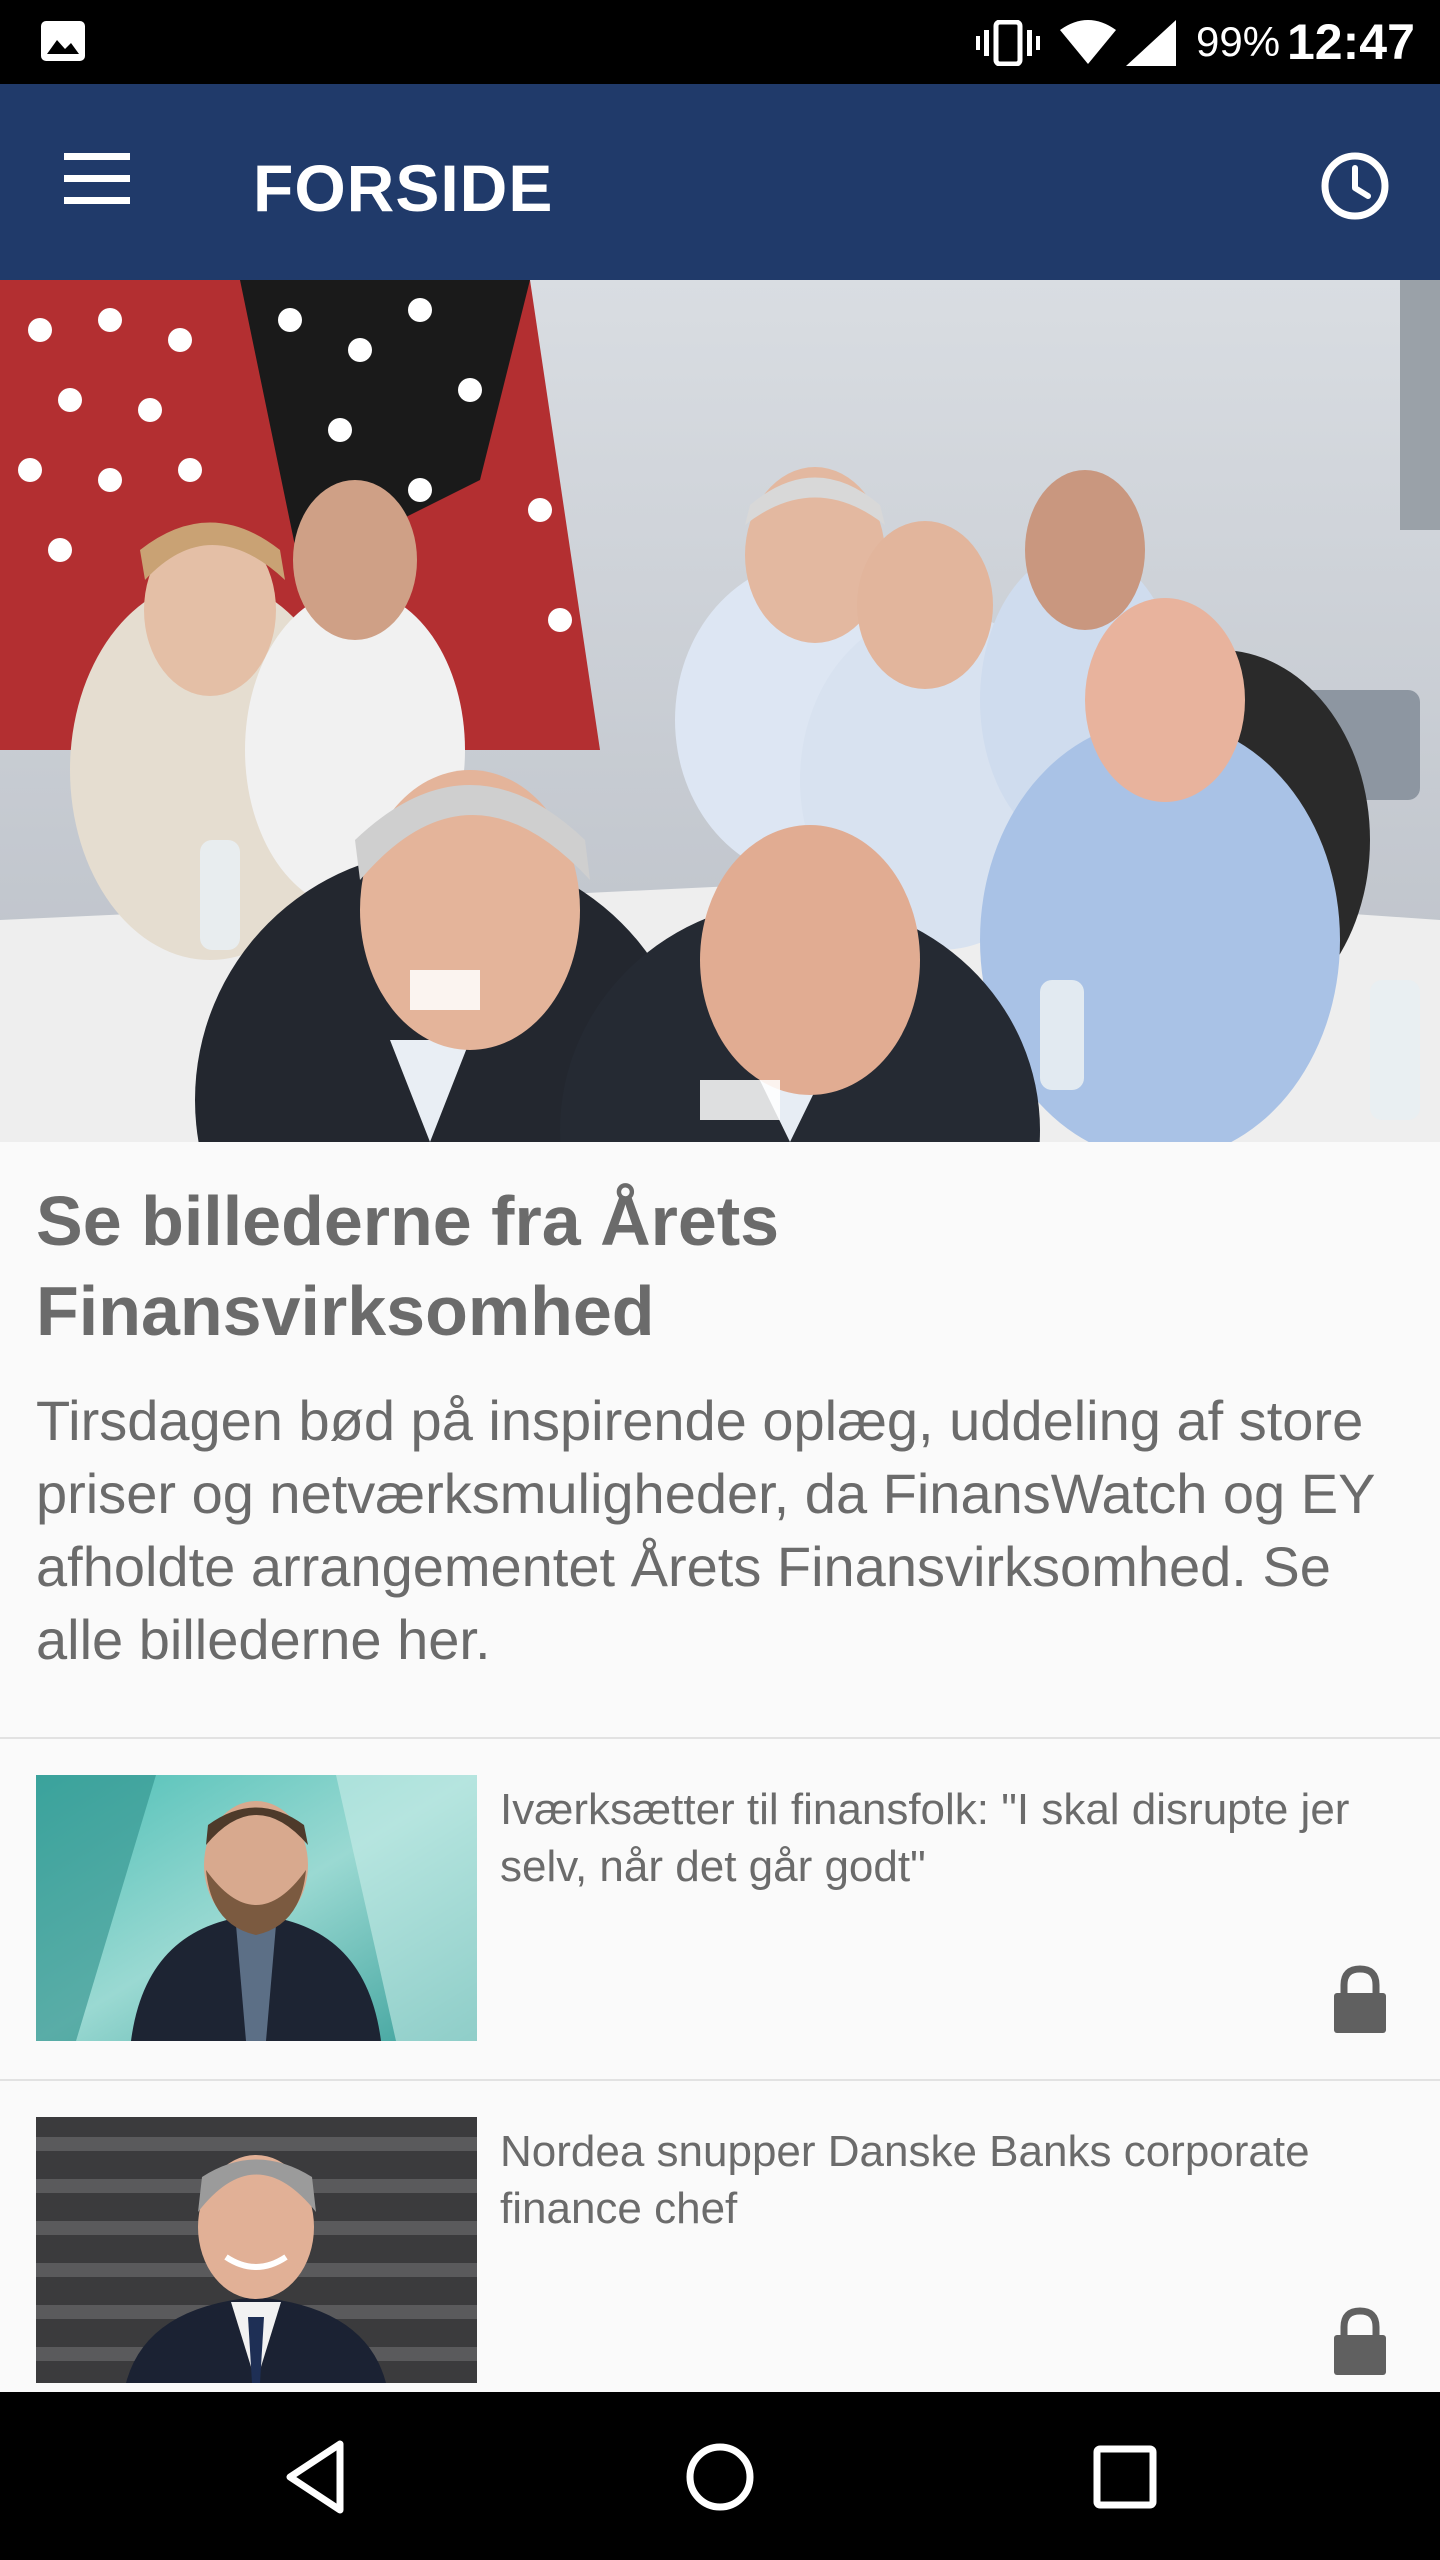 This screenshot has height=2560, width=1440. What do you see at coordinates (98, 182) in the screenshot?
I see `menu-button` at bounding box center [98, 182].